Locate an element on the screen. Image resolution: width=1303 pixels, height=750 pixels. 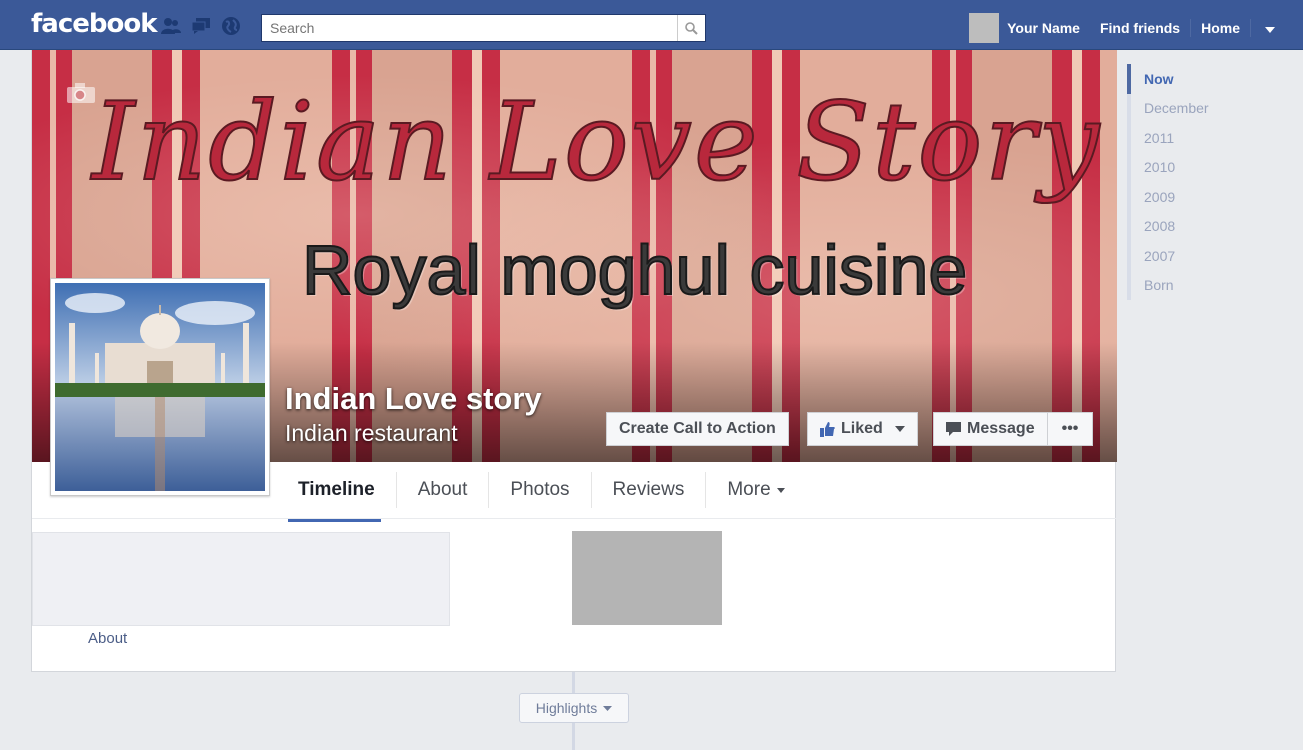
notifications-globe-icon is located at coordinates (231, 26).